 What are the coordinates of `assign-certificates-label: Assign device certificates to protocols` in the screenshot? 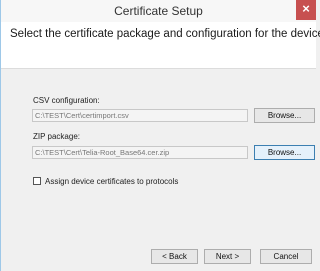 It's located at (111, 181).